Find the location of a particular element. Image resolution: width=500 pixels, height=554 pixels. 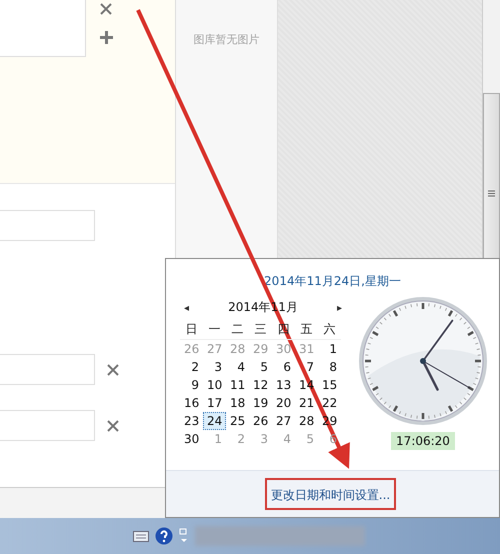

calendar-day: 4 is located at coordinates (237, 367).